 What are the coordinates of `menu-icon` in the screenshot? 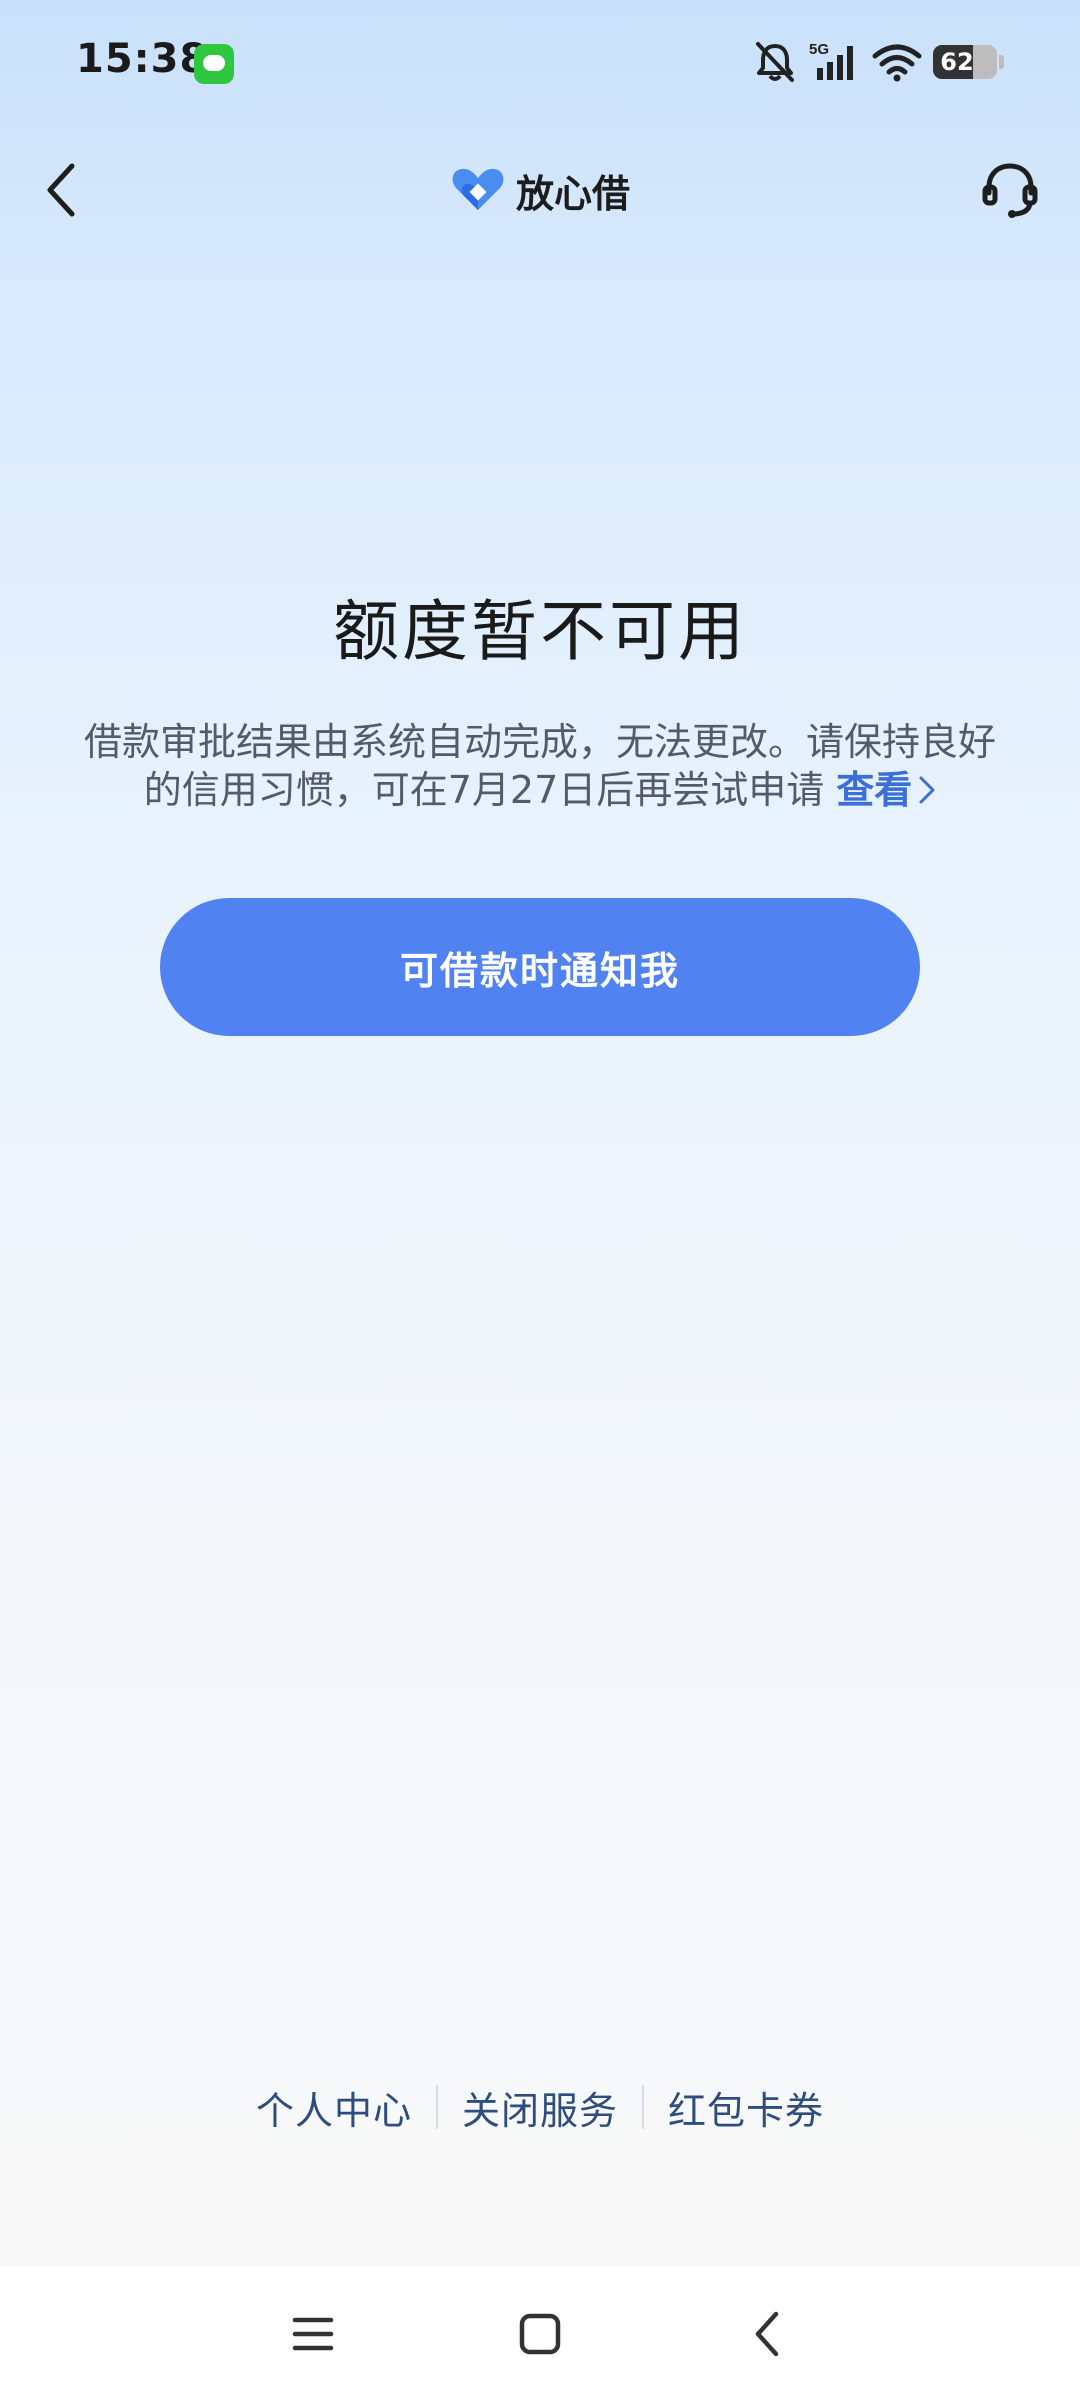 It's located at (313, 2334).